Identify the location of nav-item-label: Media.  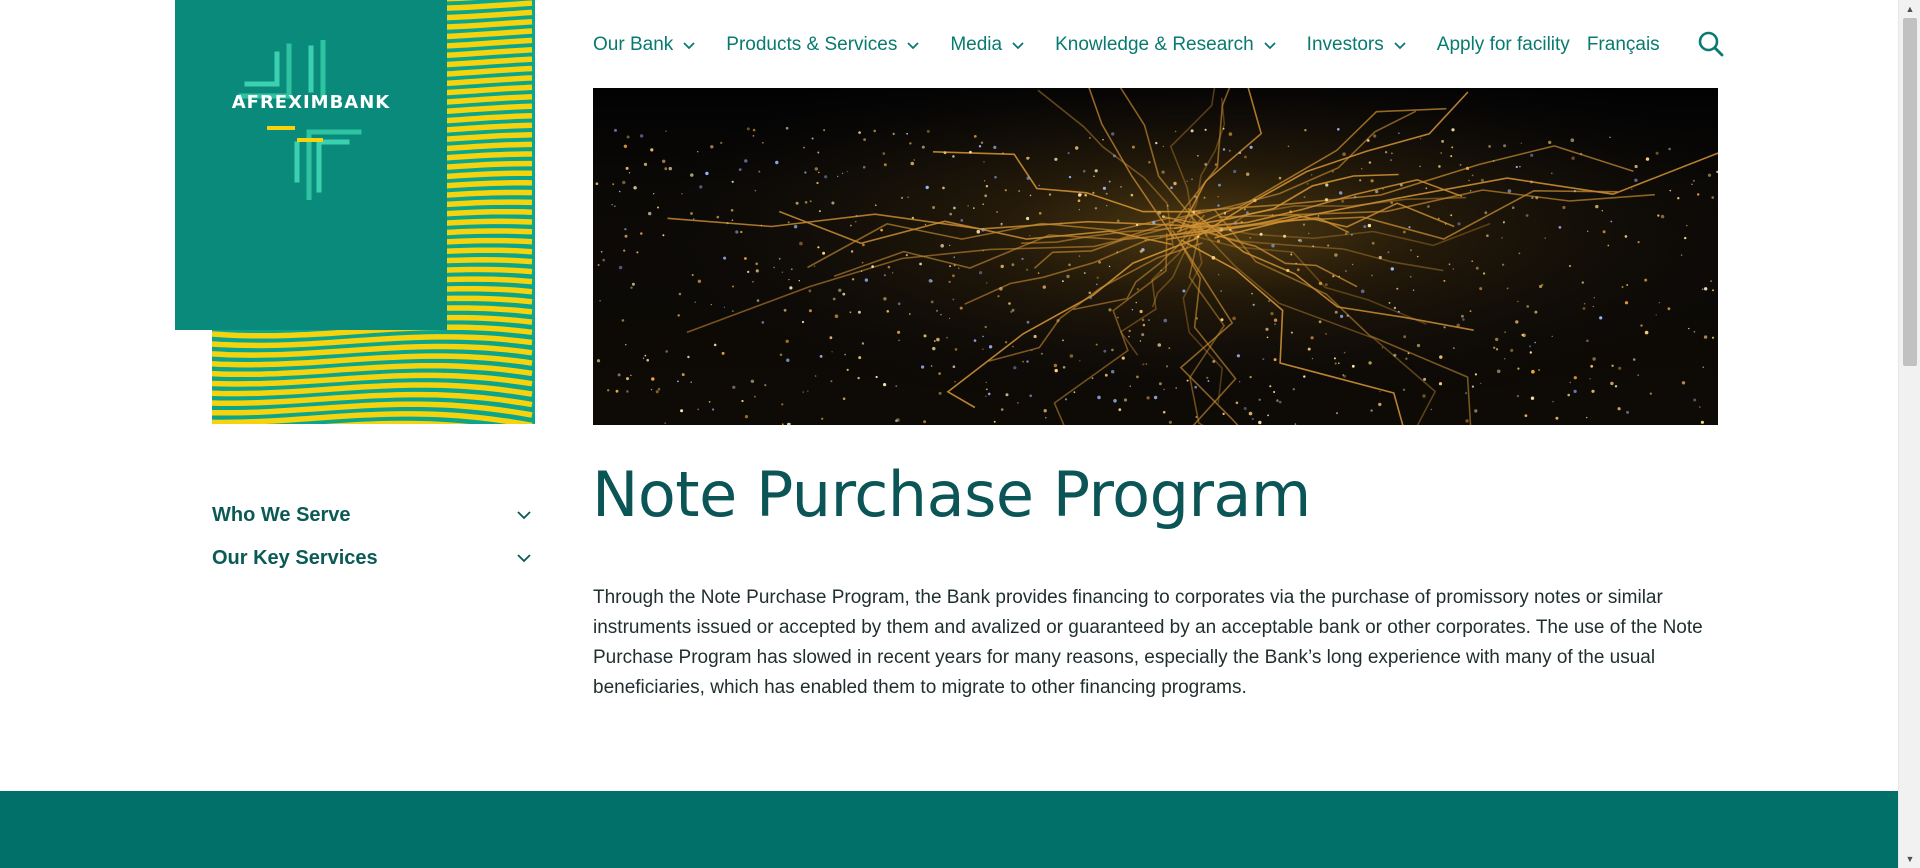
(976, 44).